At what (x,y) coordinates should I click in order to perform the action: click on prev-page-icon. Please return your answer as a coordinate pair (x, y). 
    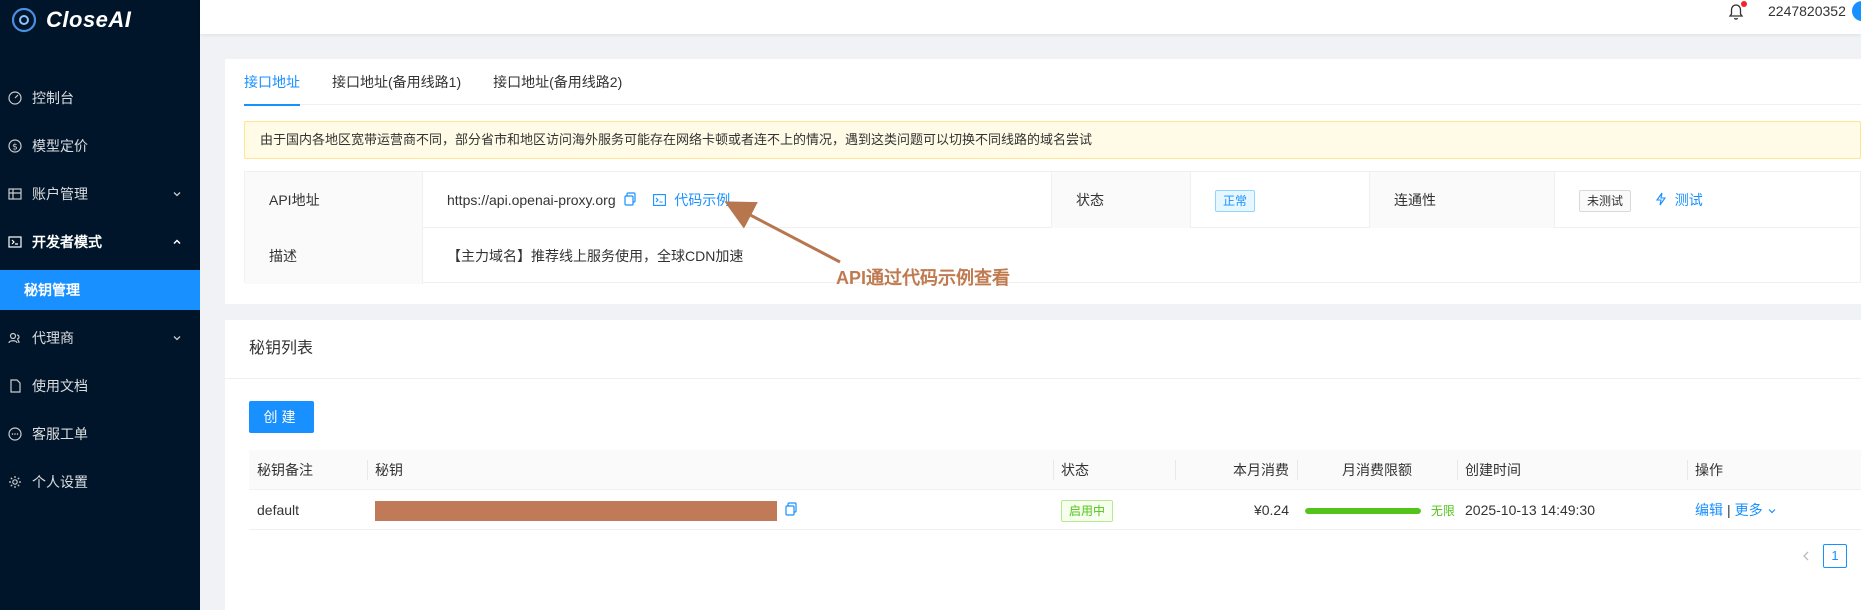
    Looking at the image, I should click on (1806, 556).